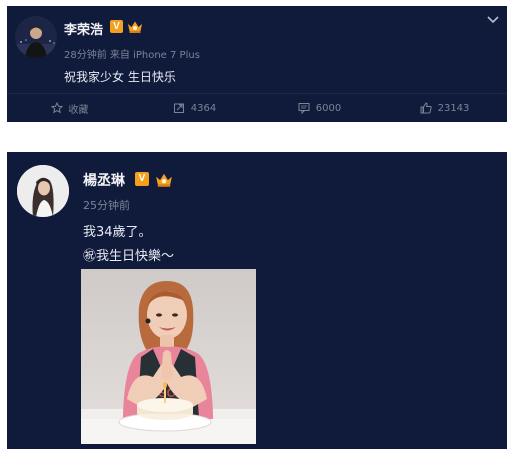 This screenshot has width=510, height=453. I want to click on post-text-line-2: ㊗我生日快樂～, so click(129, 256).